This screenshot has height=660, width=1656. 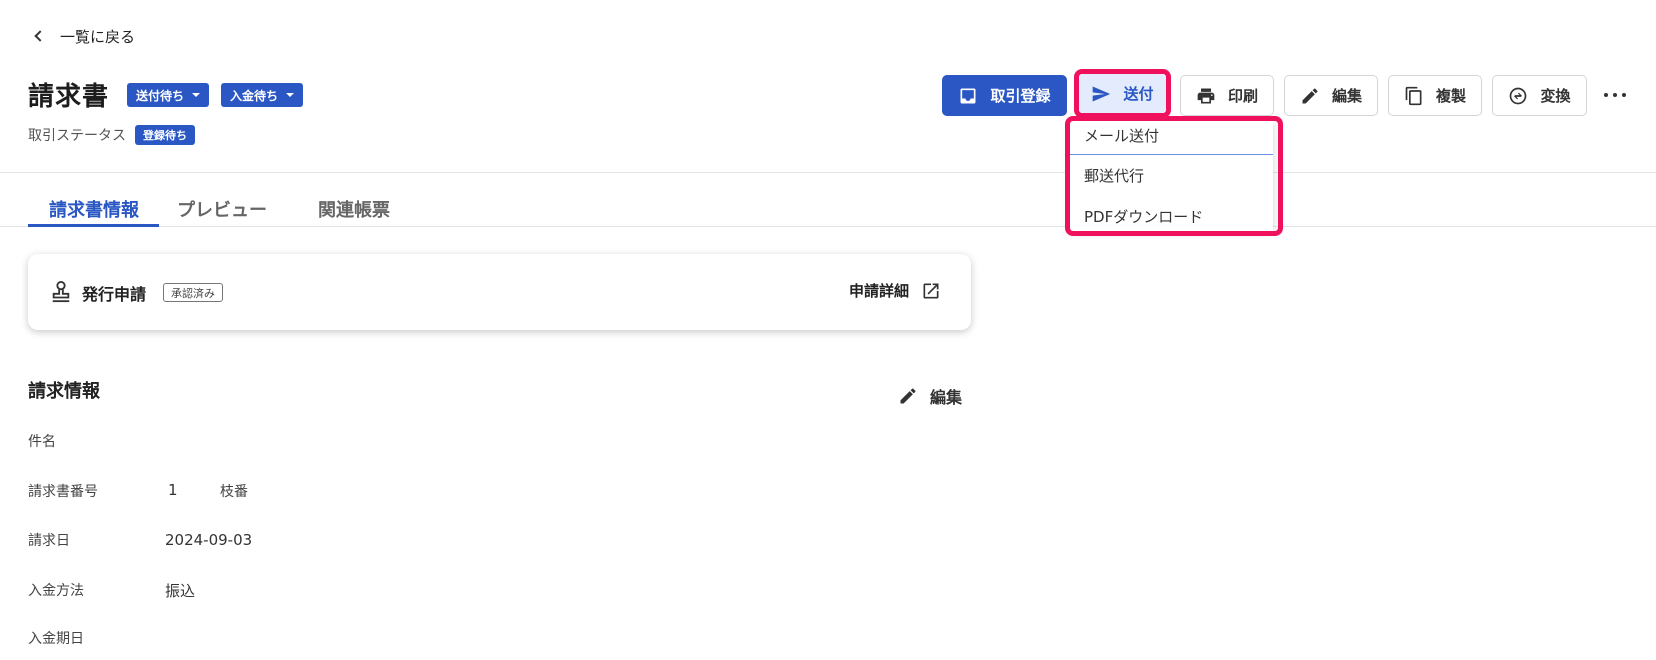 What do you see at coordinates (1450, 96) in the screenshot?
I see `duplicate-label: 複製` at bounding box center [1450, 96].